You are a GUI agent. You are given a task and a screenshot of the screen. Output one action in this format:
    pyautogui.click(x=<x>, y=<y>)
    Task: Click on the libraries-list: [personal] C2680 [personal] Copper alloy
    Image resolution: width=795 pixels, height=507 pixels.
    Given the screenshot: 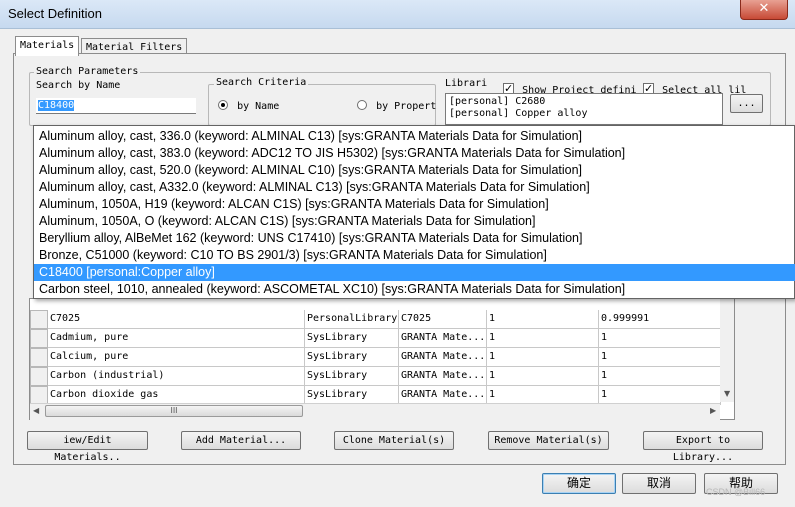 What is the action you would take?
    pyautogui.click(x=584, y=109)
    